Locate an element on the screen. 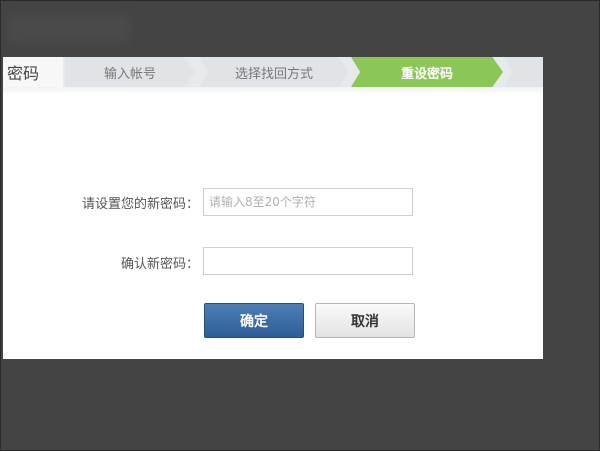 The image size is (600, 451). backdrop-right is located at coordinates (571, 208).